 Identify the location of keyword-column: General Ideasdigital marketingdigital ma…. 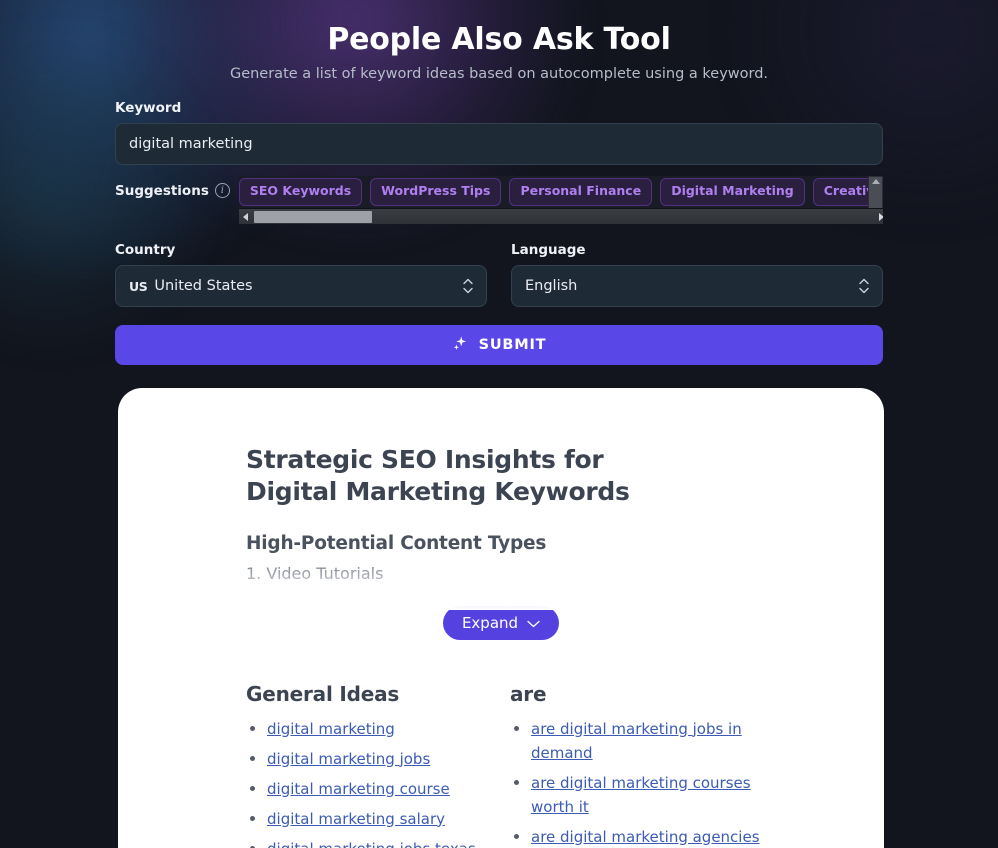
(378, 765).